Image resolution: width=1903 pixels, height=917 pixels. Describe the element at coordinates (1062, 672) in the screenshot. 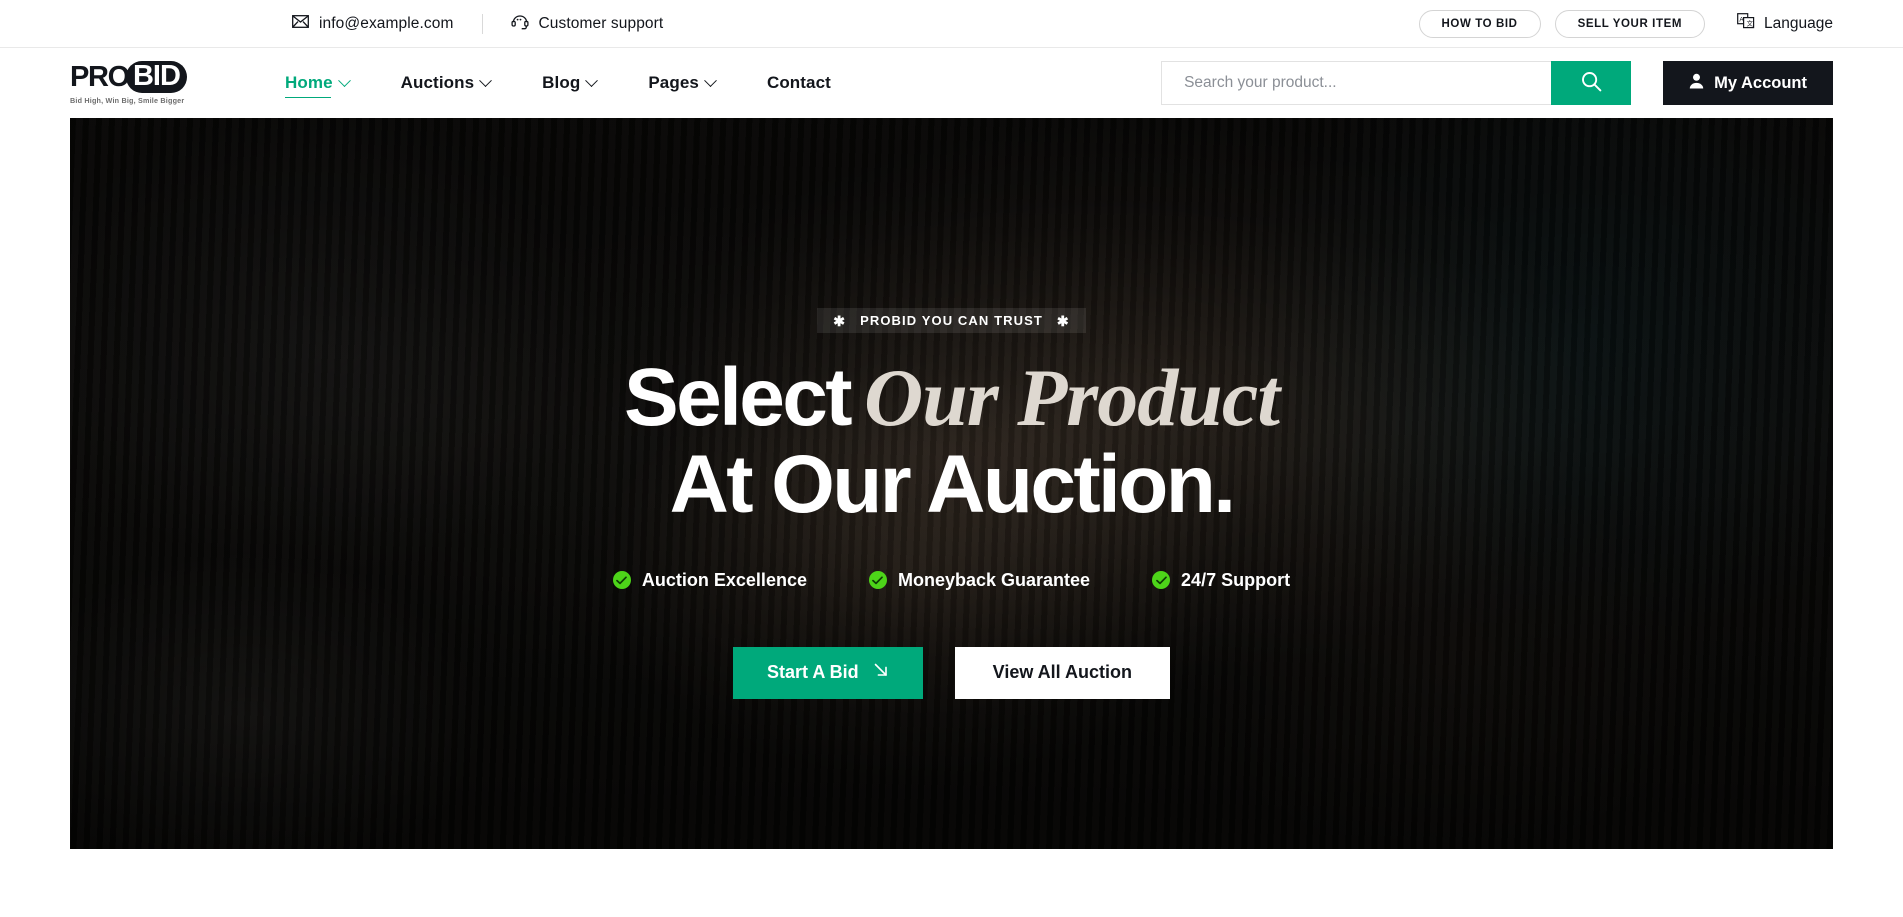

I see `view-all-auction-button: View All Auction` at that location.